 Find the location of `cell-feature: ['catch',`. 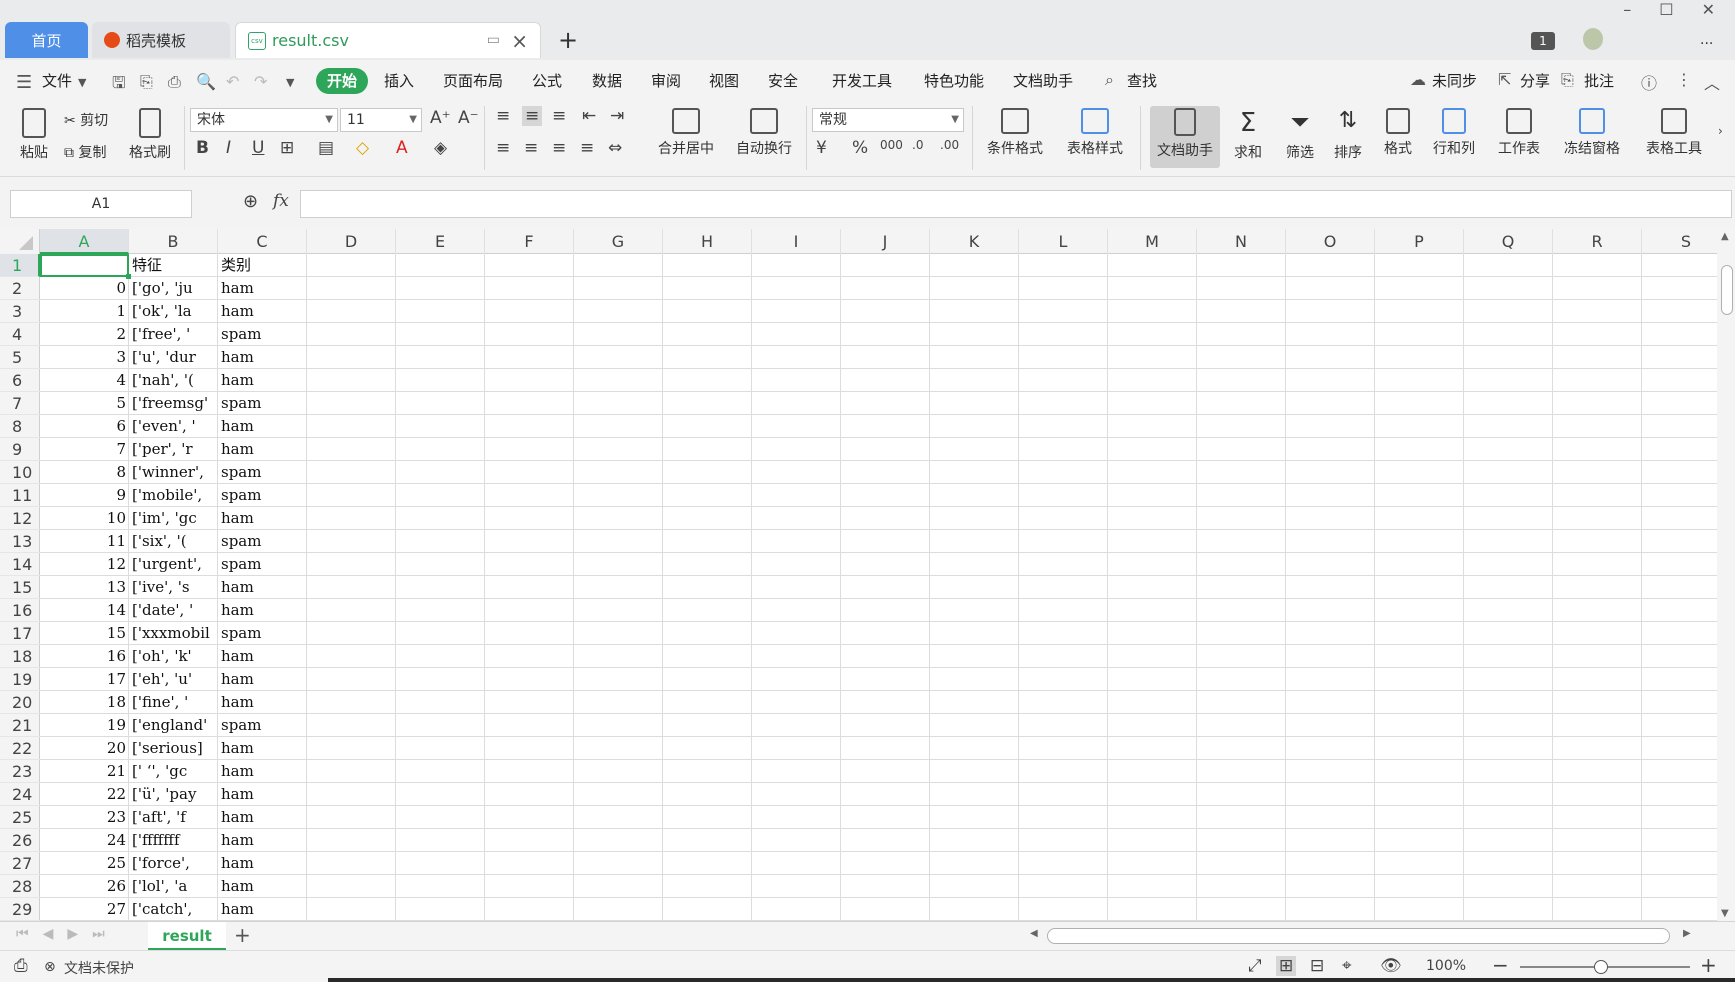

cell-feature: ['catch', is located at coordinates (173, 909).